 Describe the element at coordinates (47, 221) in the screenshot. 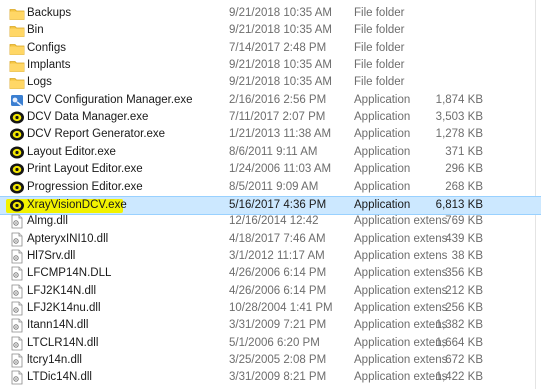

I see `file-name: Almg.dll` at that location.